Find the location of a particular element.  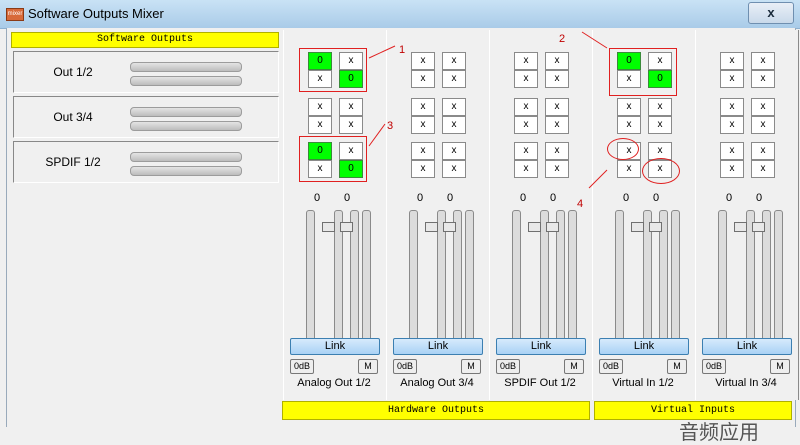

annotation-label: 1 is located at coordinates (402, 50).